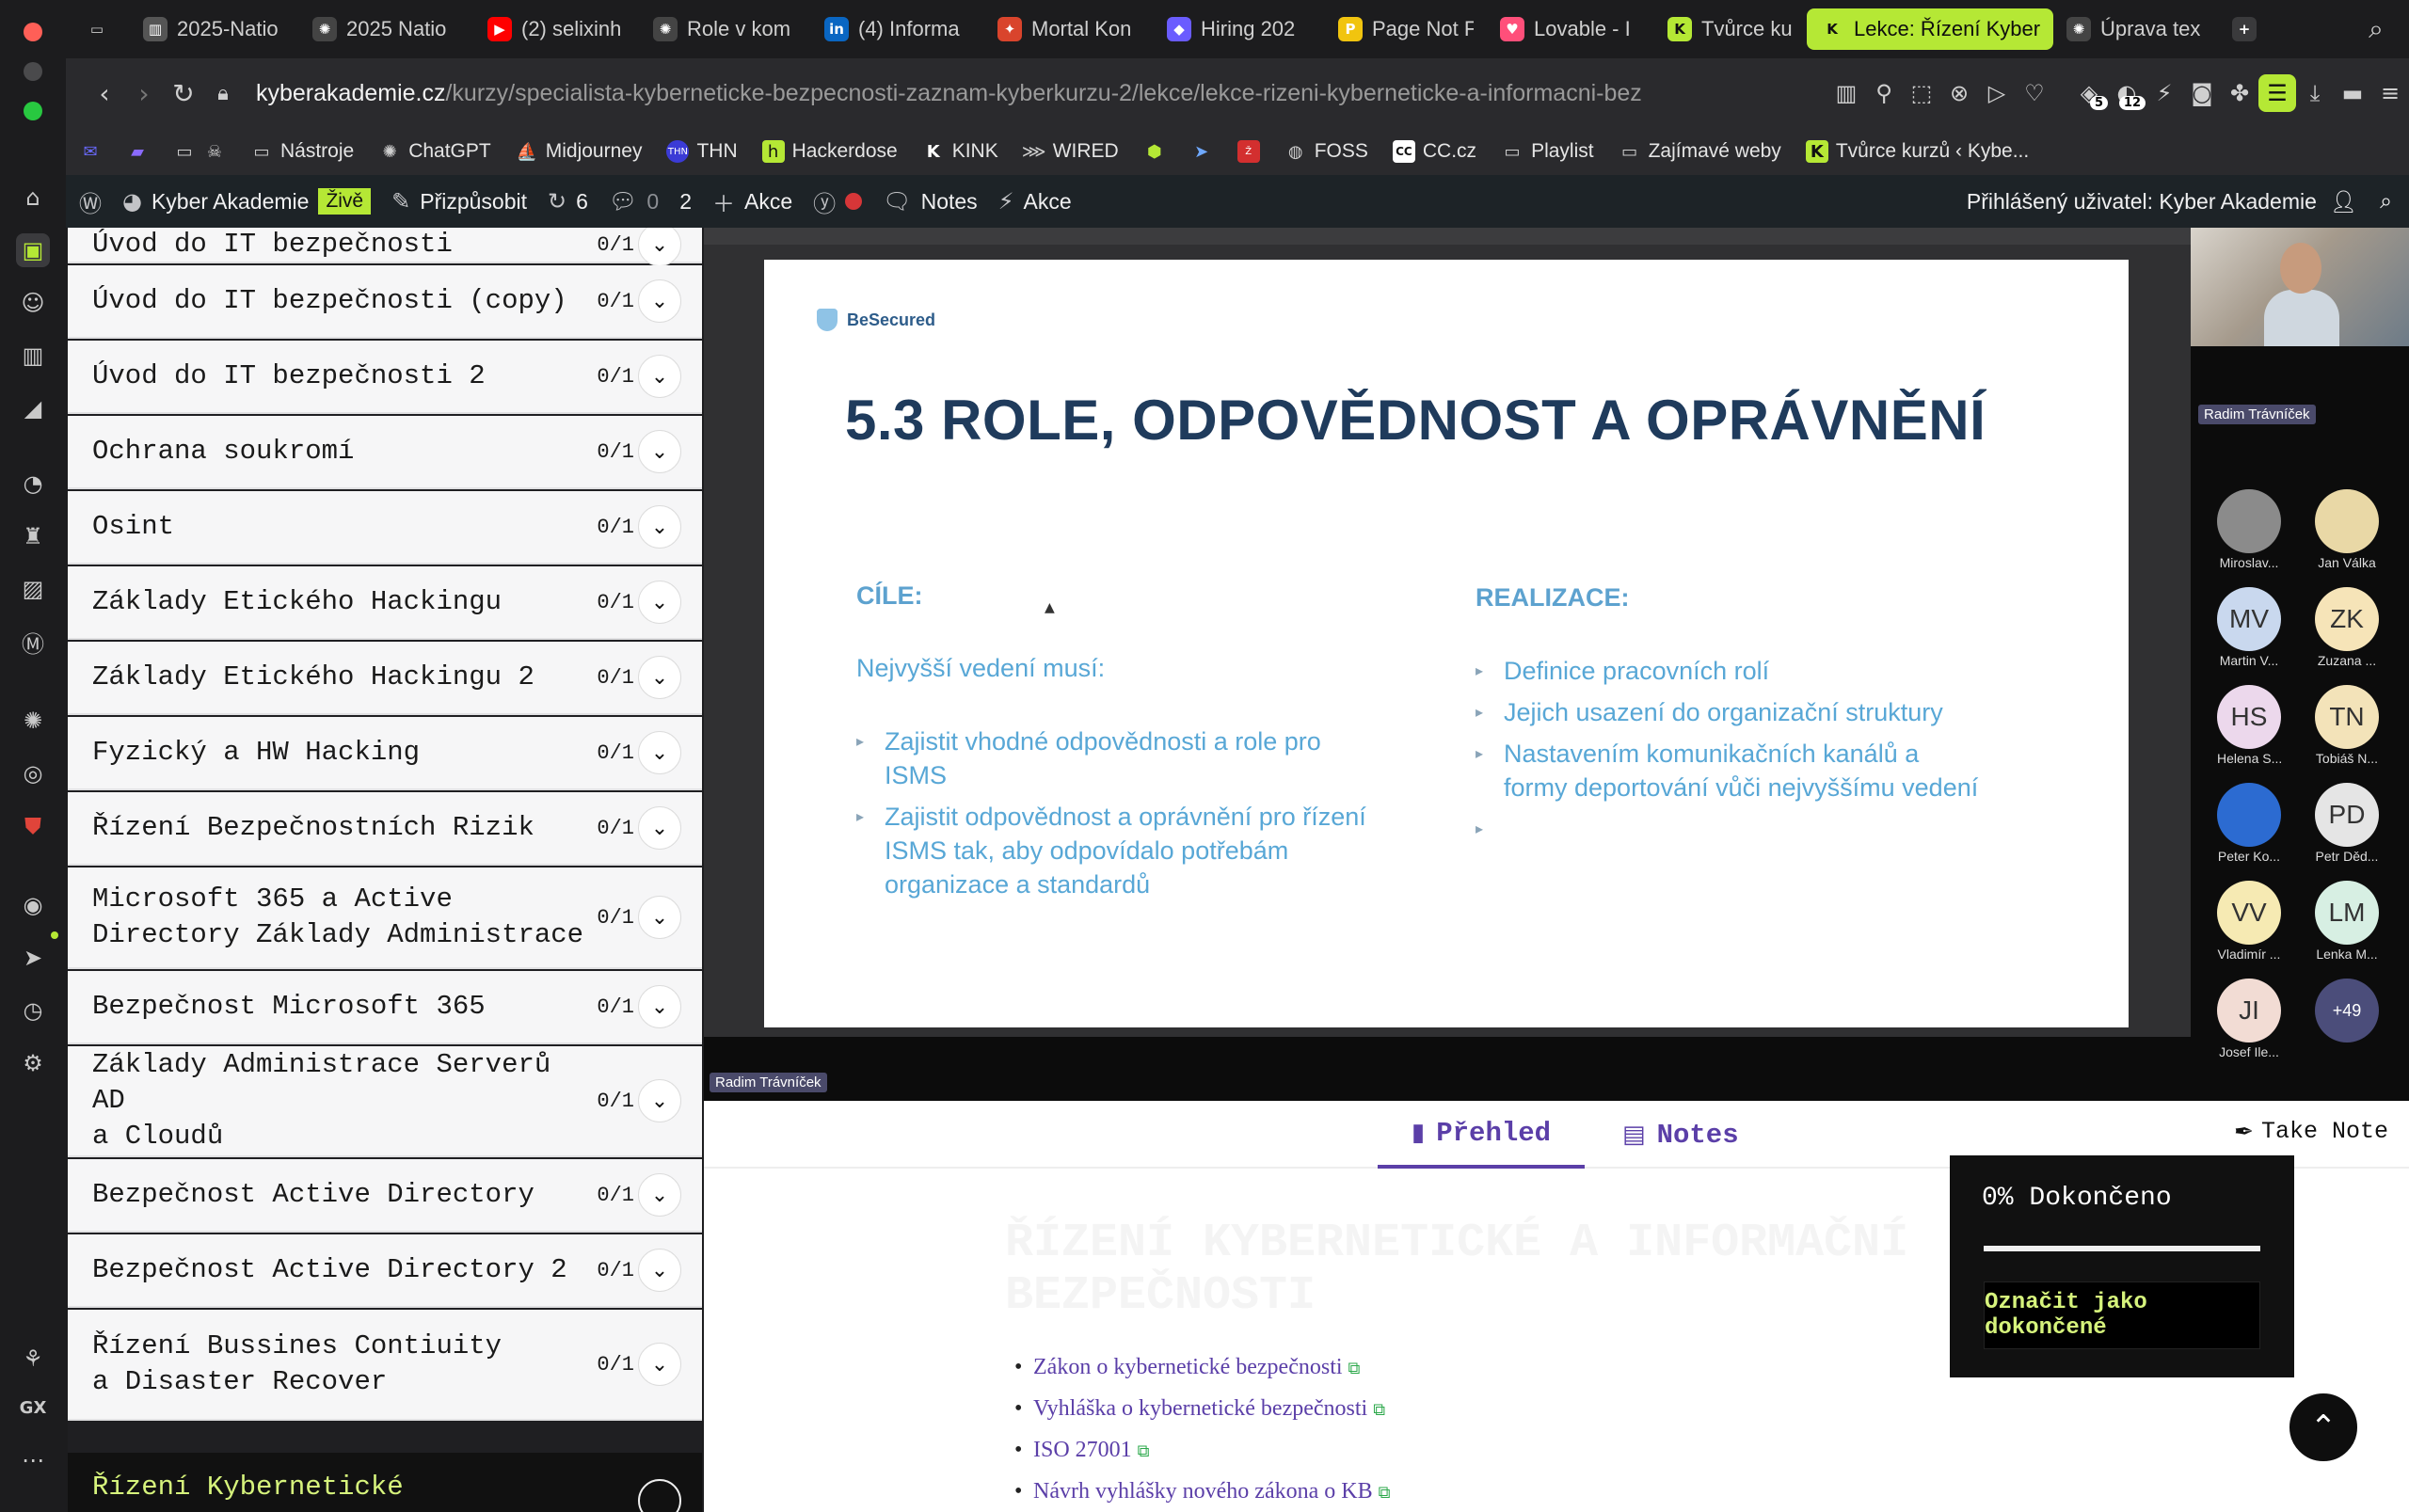  I want to click on tab-item: ✺ Role v kom, so click(726, 29).